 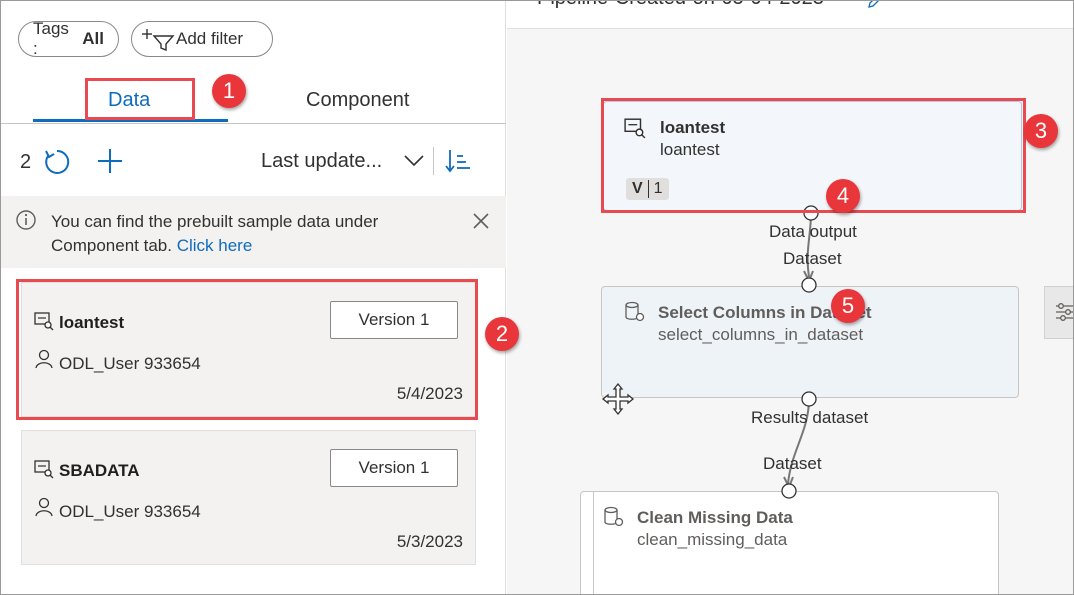 What do you see at coordinates (394, 468) in the screenshot?
I see `version-button: Version 1` at bounding box center [394, 468].